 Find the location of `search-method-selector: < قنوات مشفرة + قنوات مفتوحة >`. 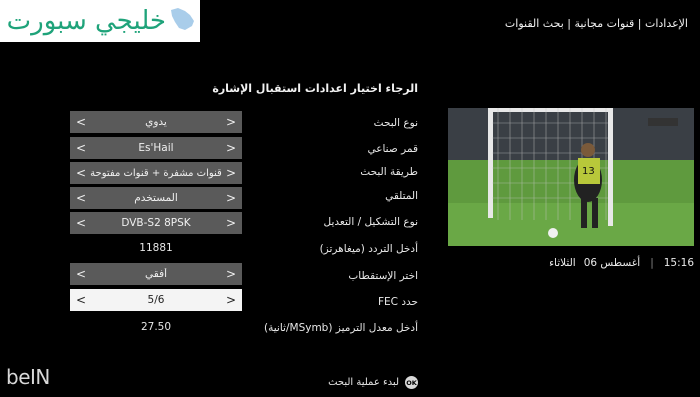

search-method-selector: < قنوات مشفرة + قنوات مفتوحة > is located at coordinates (156, 173).